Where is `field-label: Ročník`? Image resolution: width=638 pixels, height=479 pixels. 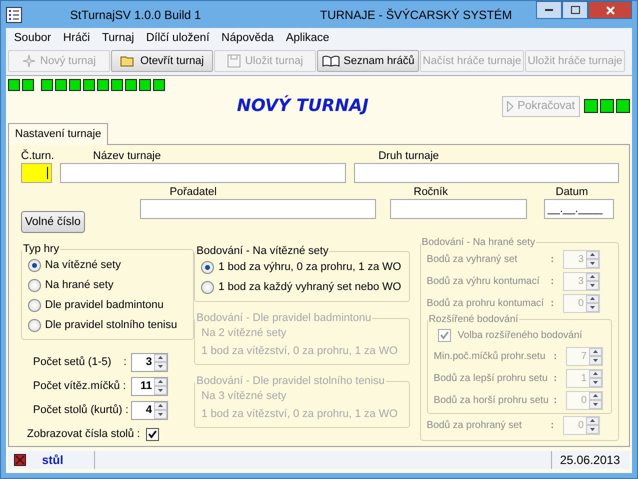
field-label: Ročník is located at coordinates (430, 192).